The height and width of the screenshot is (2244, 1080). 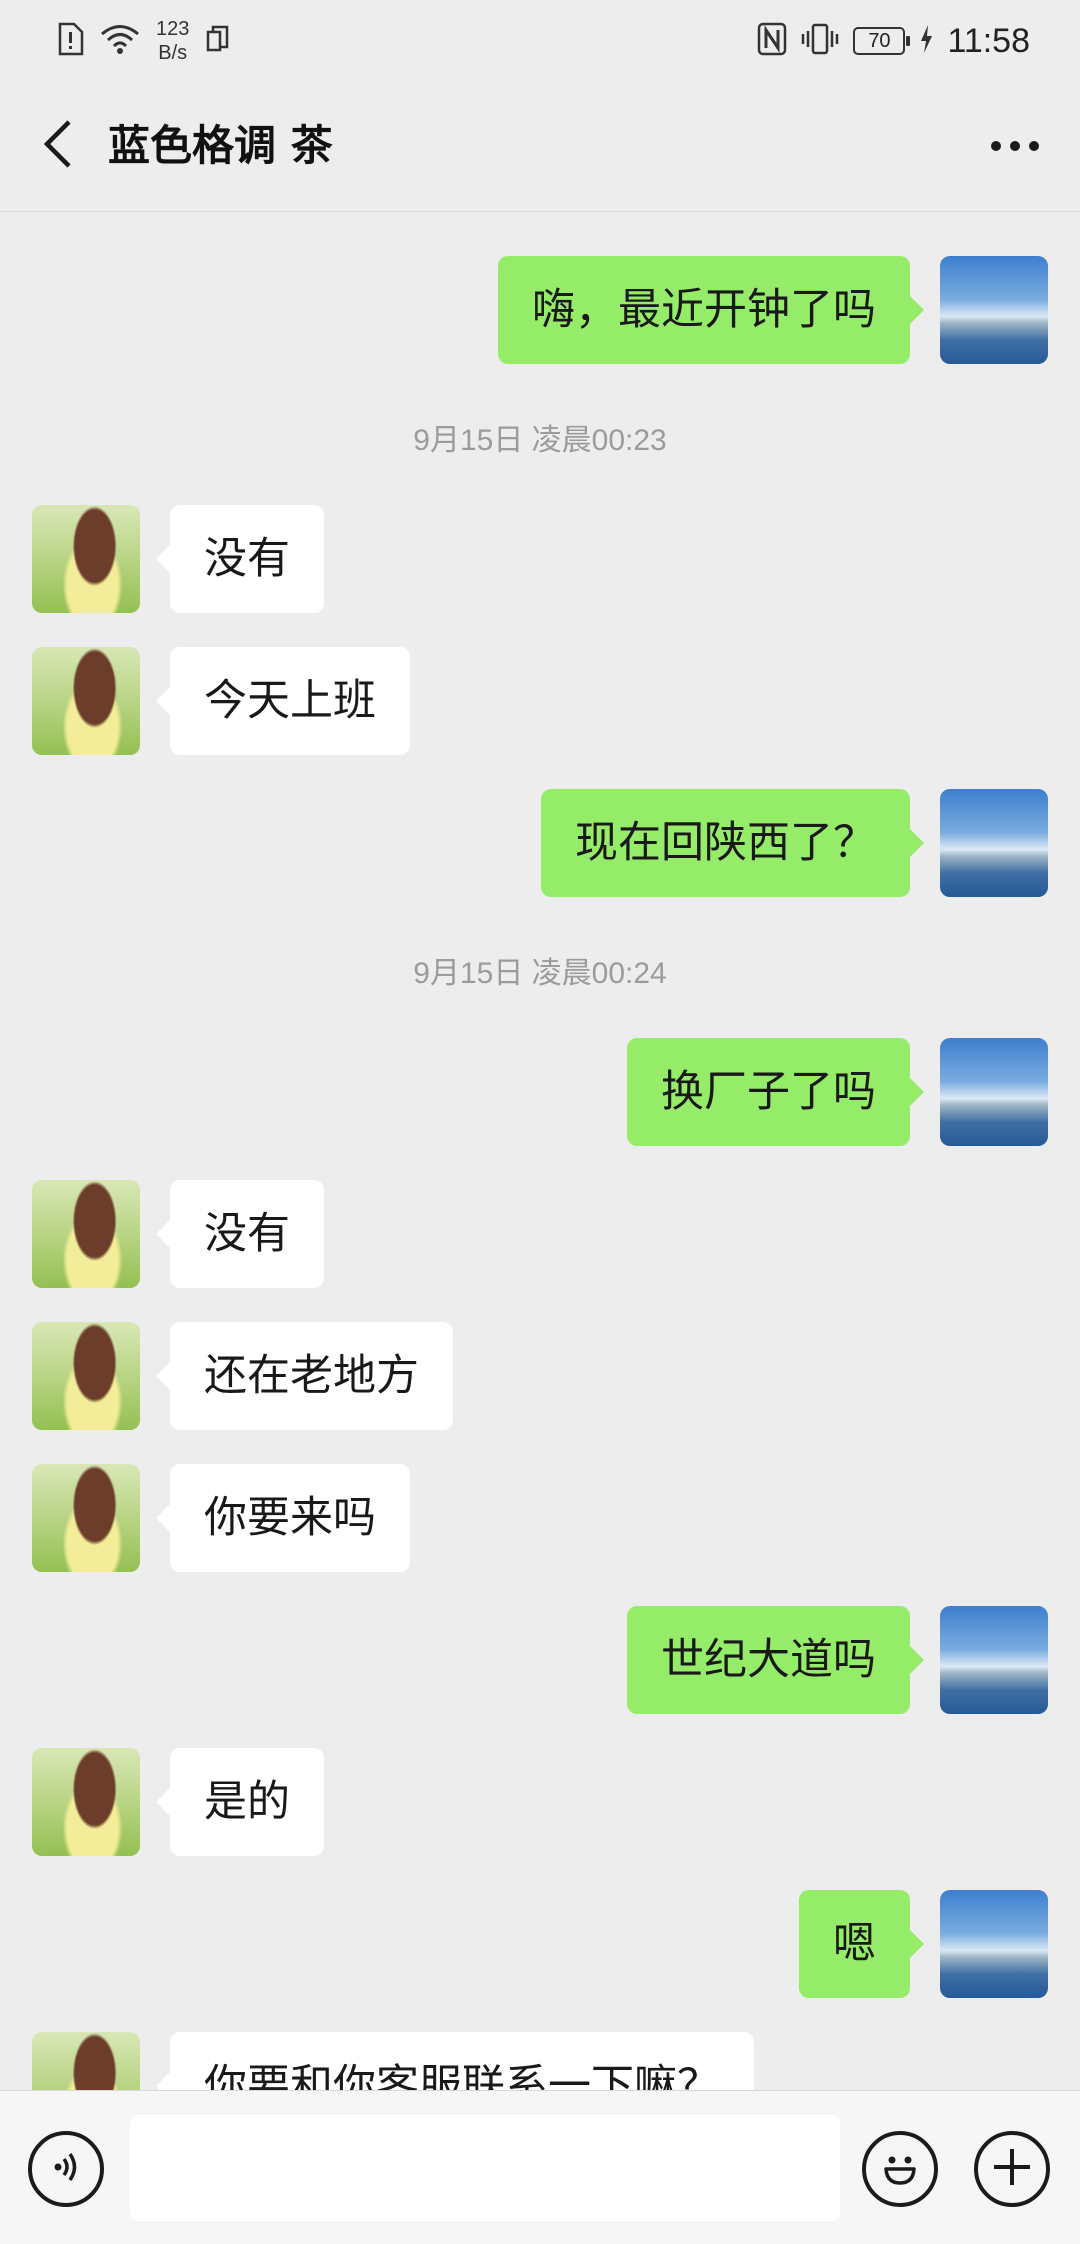 What do you see at coordinates (775, 1092) in the screenshot?
I see `outgoing-message-bubble: 换厂子了吗` at bounding box center [775, 1092].